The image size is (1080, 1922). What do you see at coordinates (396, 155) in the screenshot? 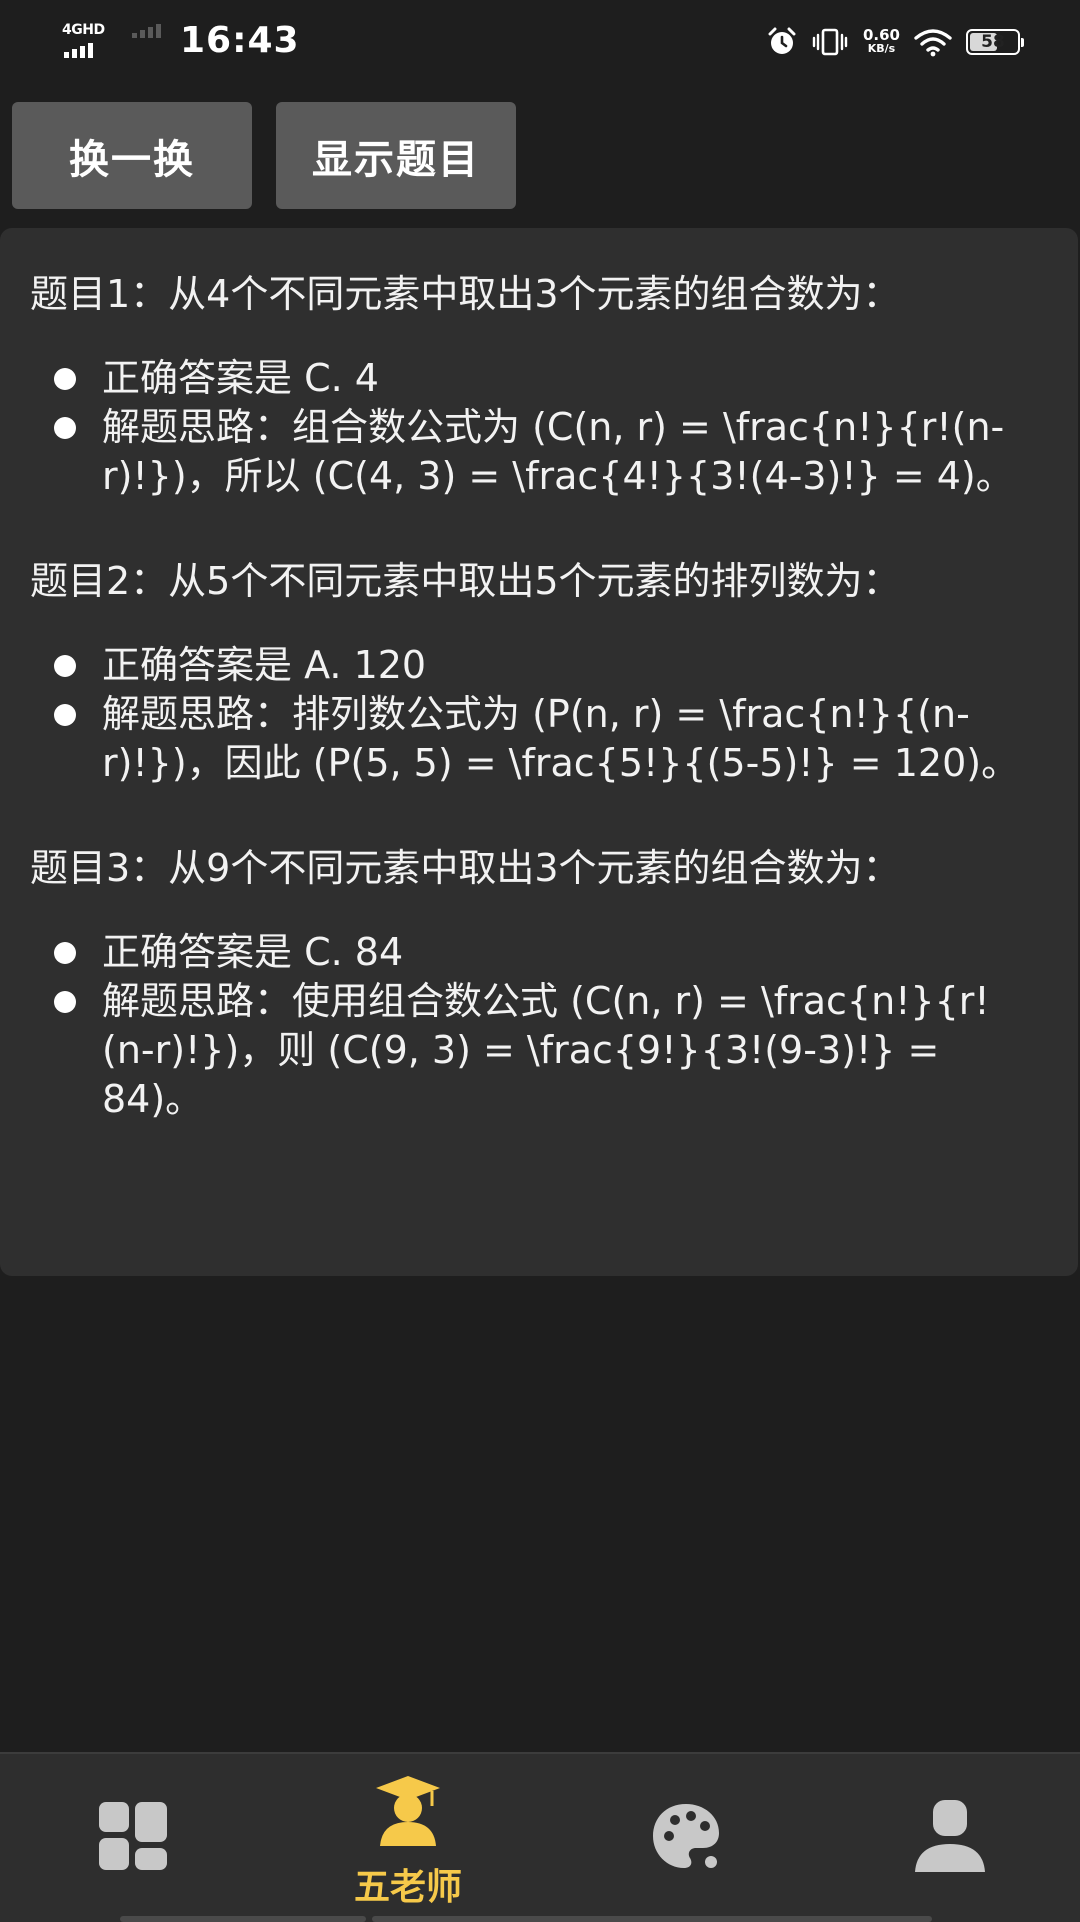
I see `show-questions-button: 显示题目` at bounding box center [396, 155].